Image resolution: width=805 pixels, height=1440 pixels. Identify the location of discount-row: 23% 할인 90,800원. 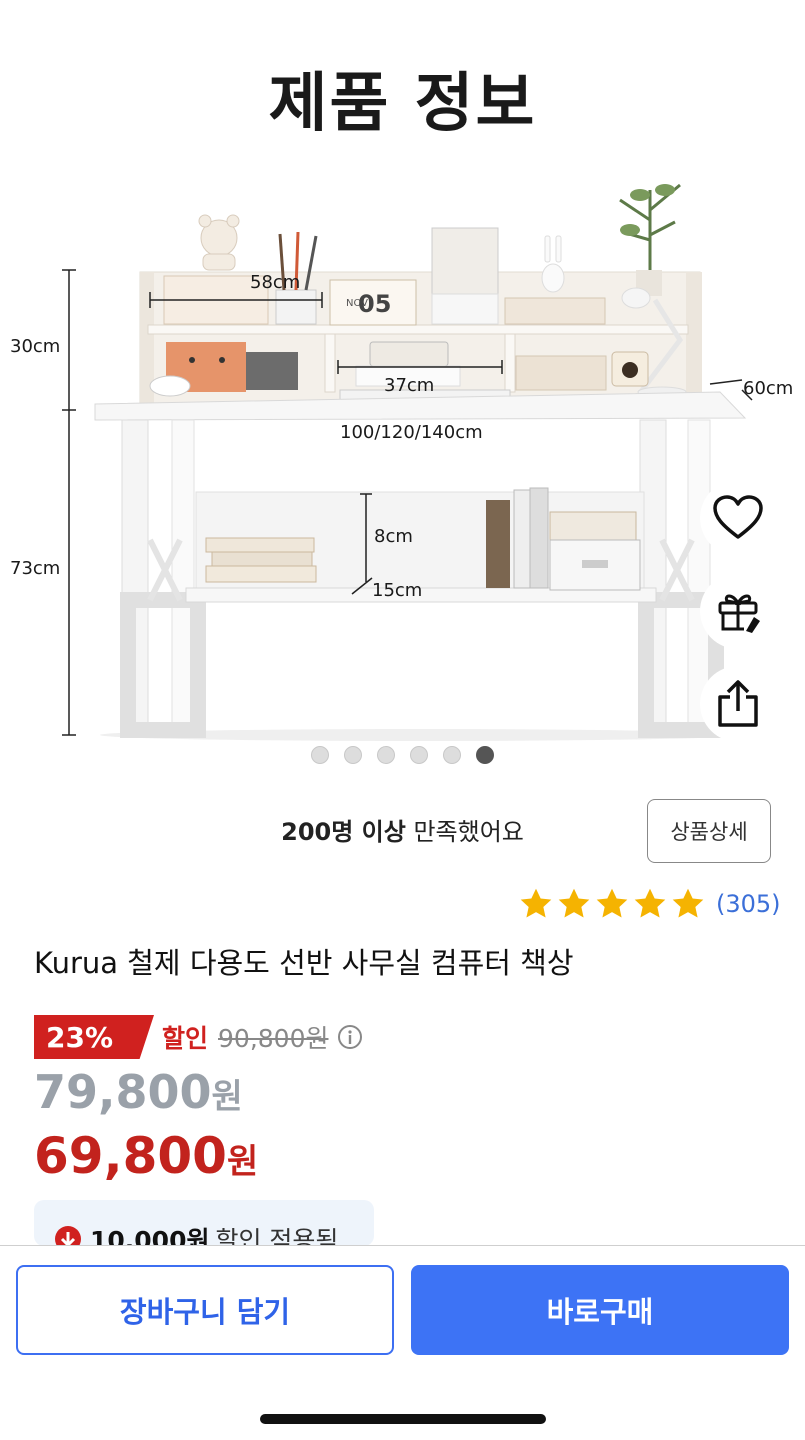
(198, 1037).